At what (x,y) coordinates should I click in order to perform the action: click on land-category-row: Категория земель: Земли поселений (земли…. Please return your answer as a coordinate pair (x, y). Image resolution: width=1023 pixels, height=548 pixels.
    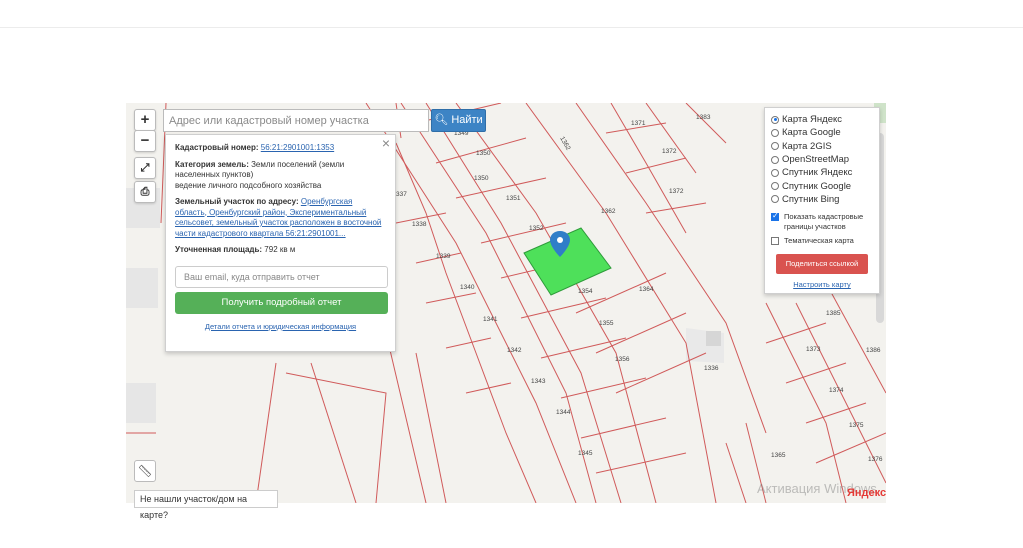
    Looking at the image, I should click on (280, 176).